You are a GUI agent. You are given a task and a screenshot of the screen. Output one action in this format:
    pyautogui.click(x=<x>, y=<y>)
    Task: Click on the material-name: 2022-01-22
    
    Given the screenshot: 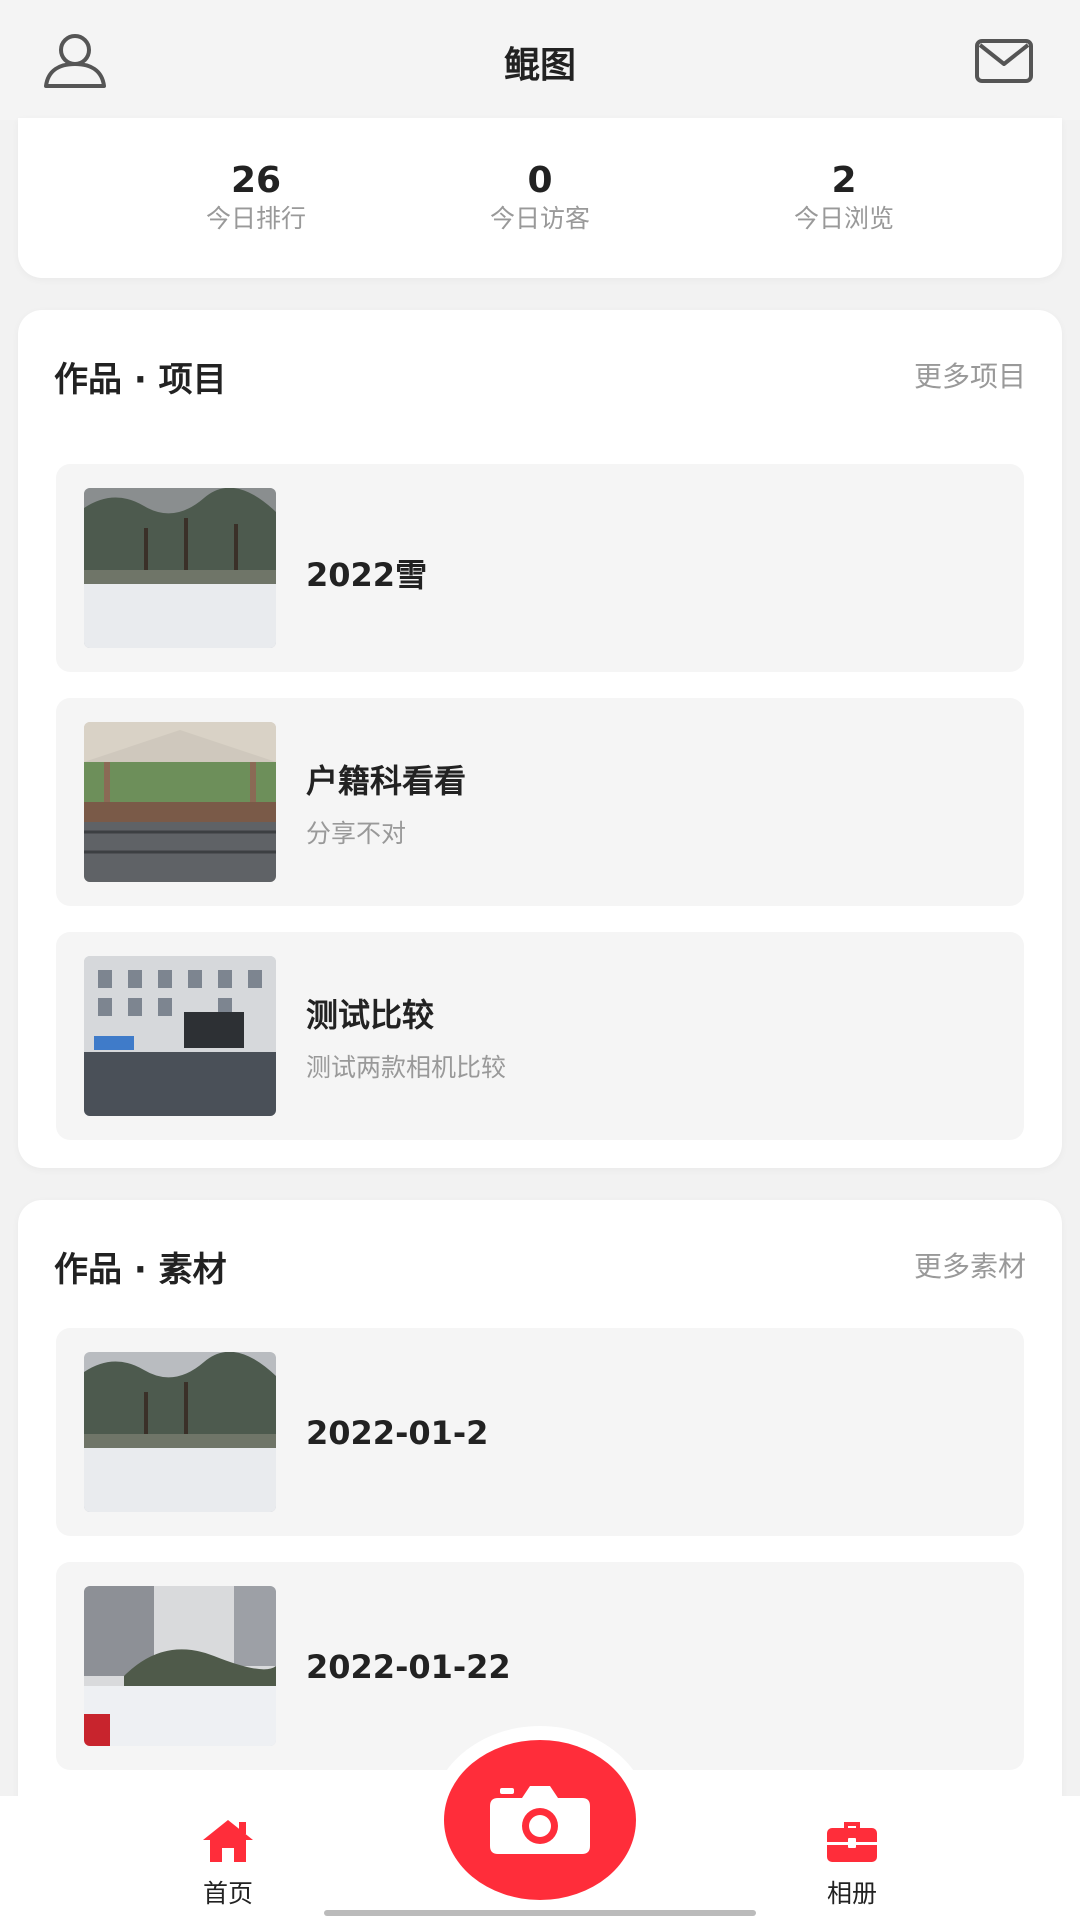 What is the action you would take?
    pyautogui.click(x=408, y=1667)
    